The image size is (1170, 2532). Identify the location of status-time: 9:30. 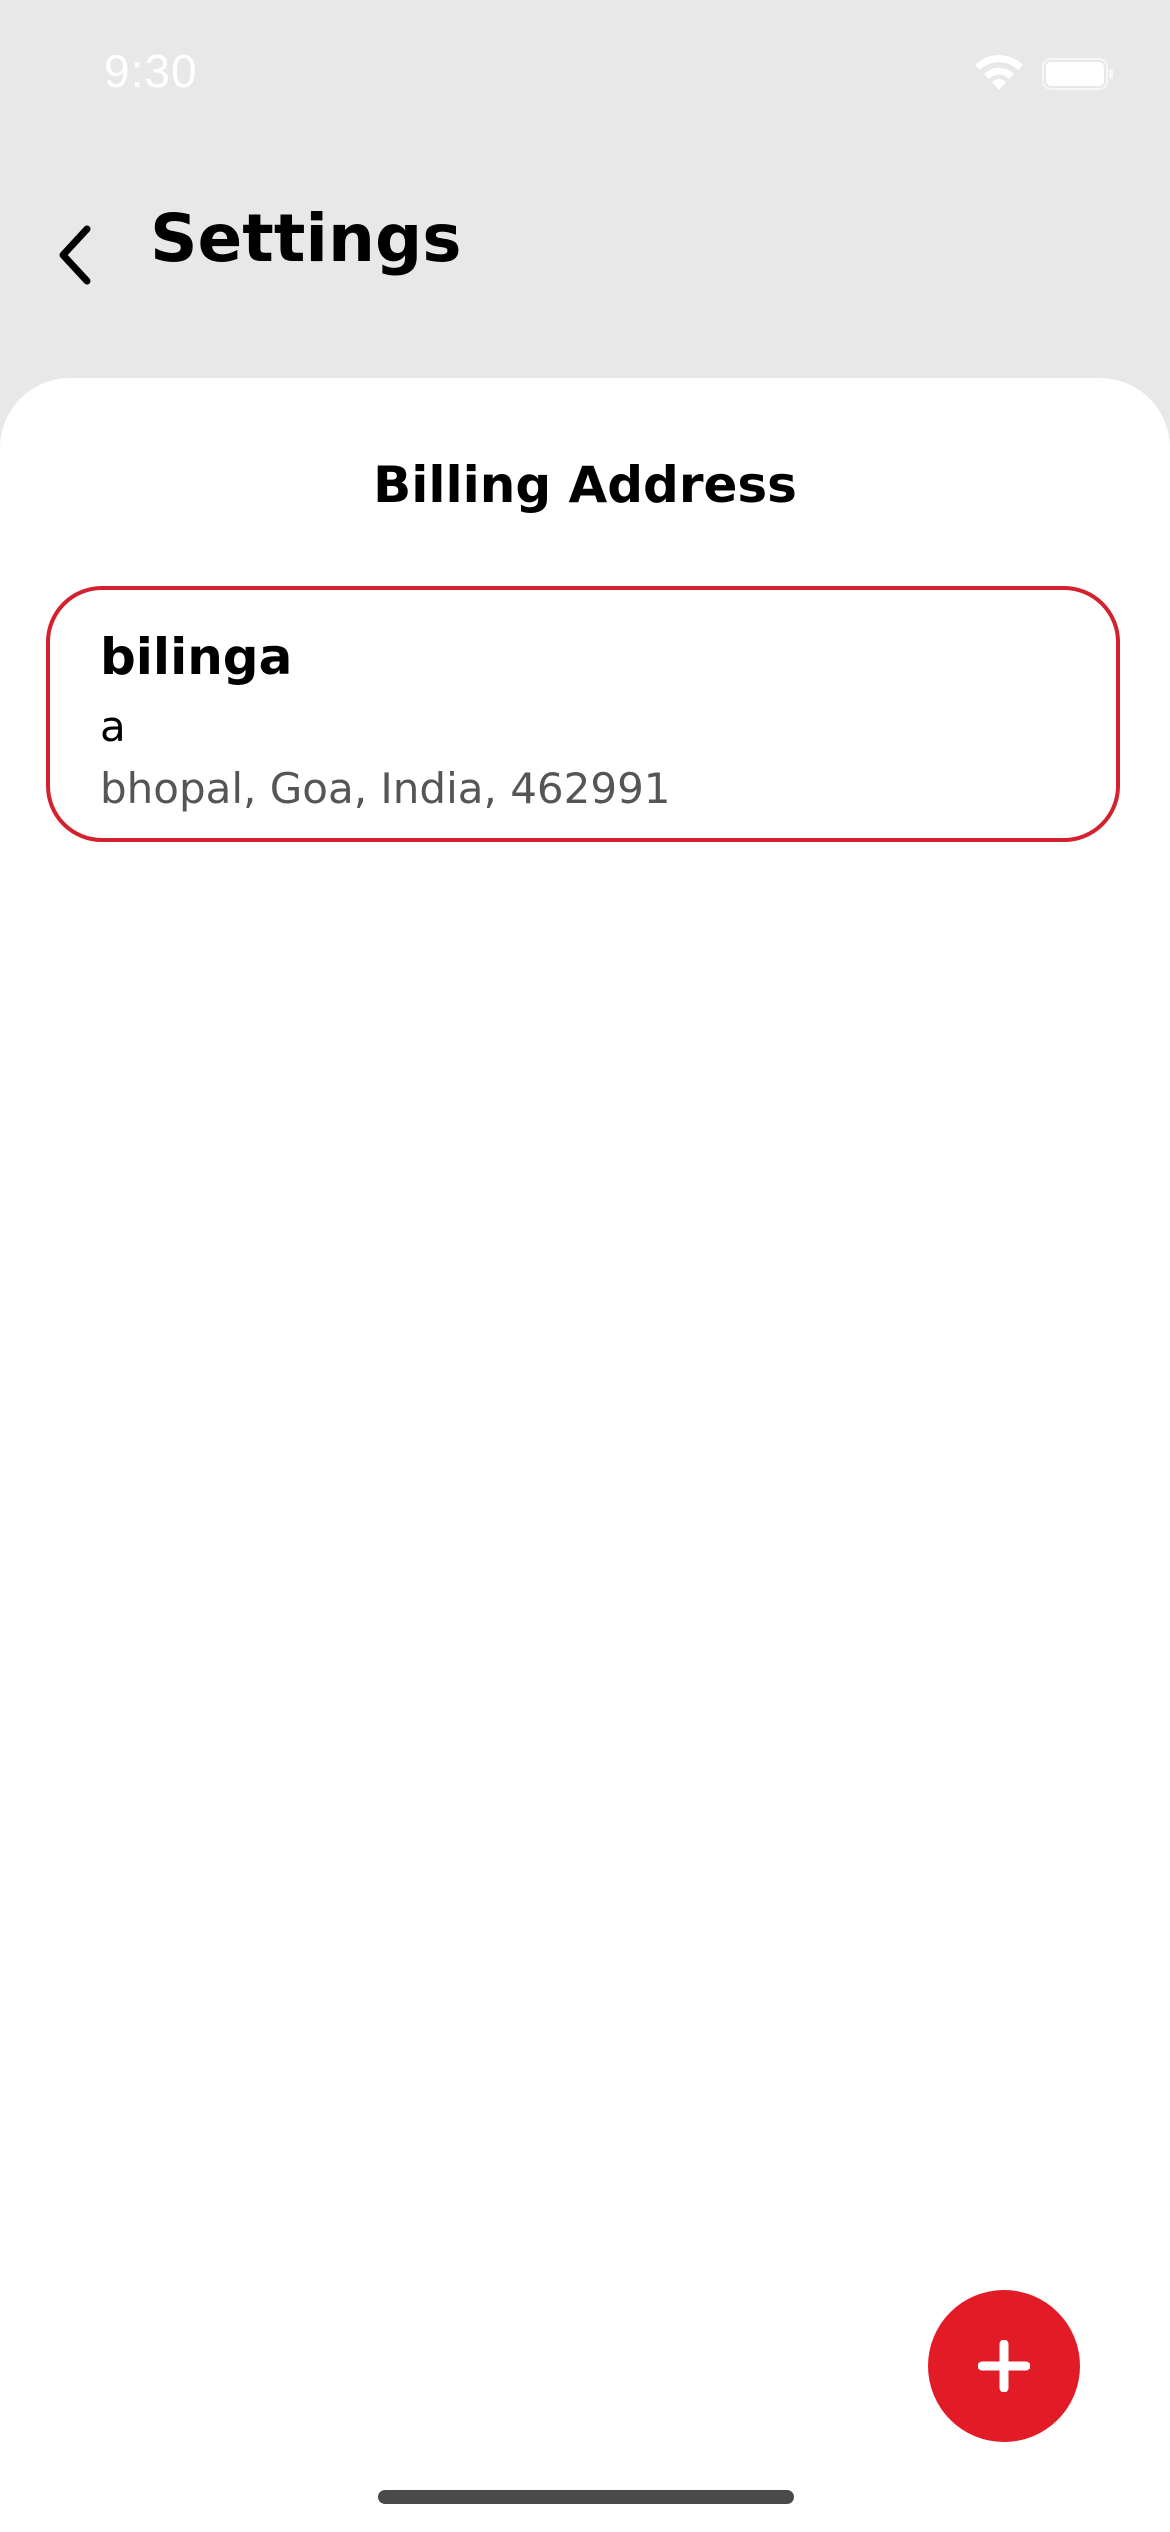
(151, 71).